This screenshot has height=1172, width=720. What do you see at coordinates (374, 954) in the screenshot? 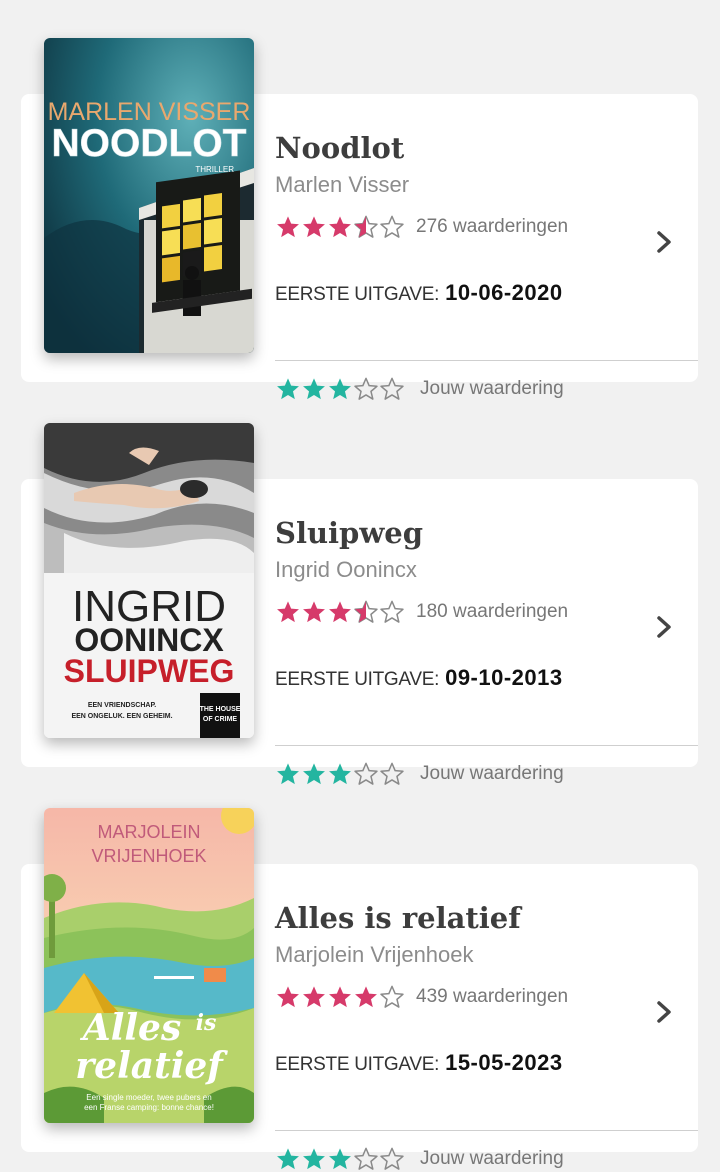
I see `book-author: Marjolein Vrijenhoek` at bounding box center [374, 954].